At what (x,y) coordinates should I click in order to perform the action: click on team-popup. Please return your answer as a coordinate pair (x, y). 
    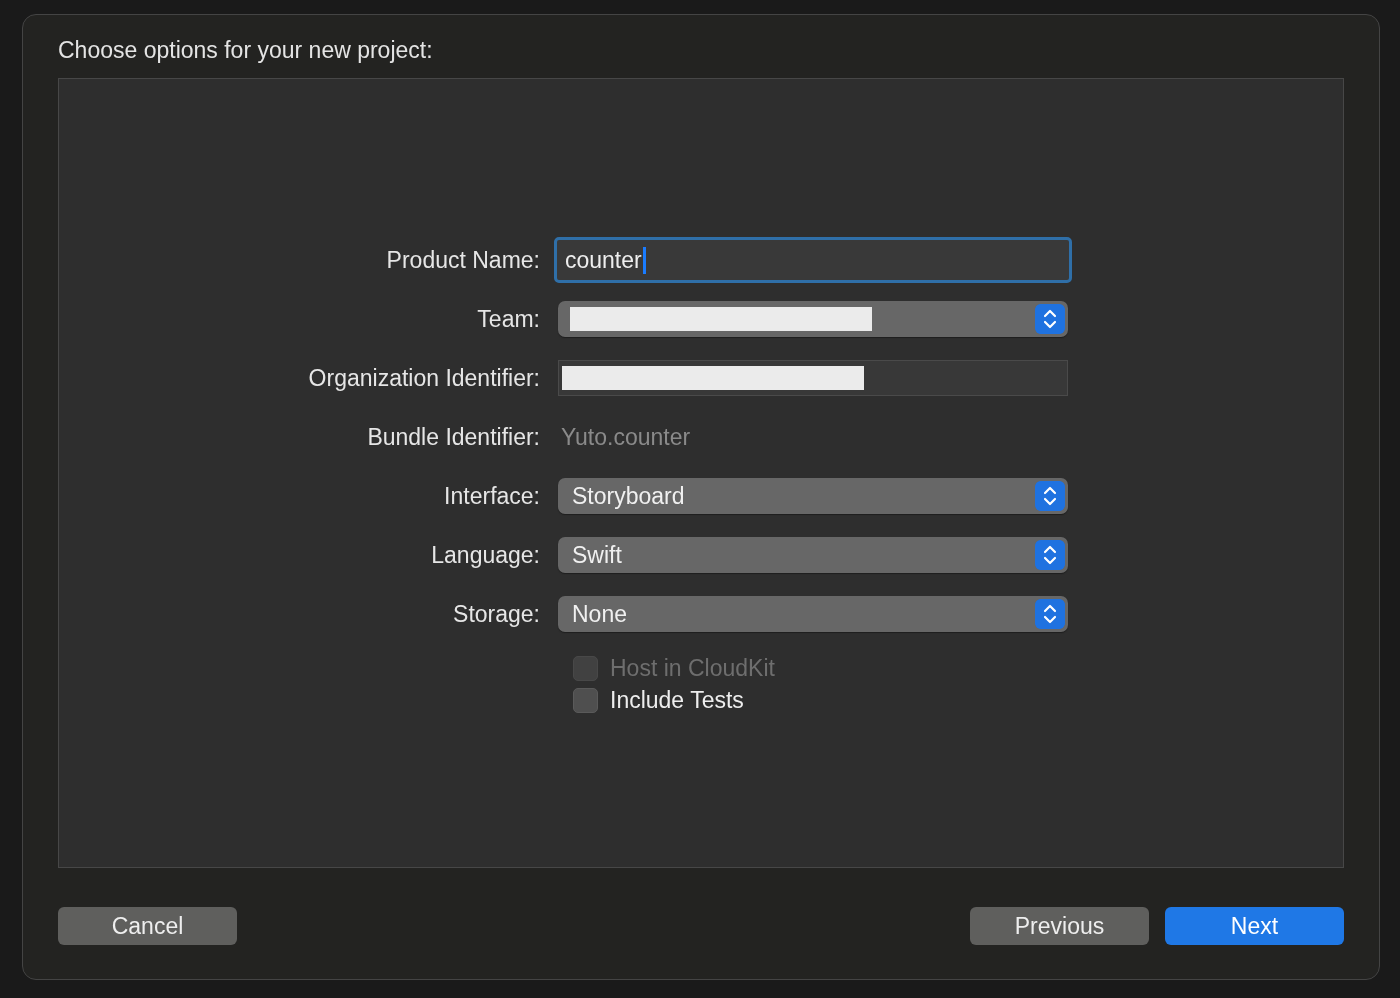
    Looking at the image, I should click on (813, 319).